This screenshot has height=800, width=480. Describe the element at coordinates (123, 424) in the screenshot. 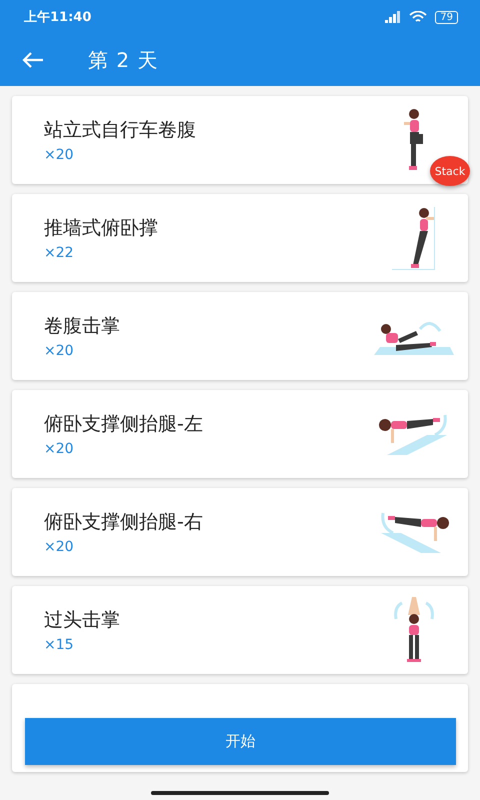

I see `exercise-name: 俯卧支撑侧抬腿-左` at that location.